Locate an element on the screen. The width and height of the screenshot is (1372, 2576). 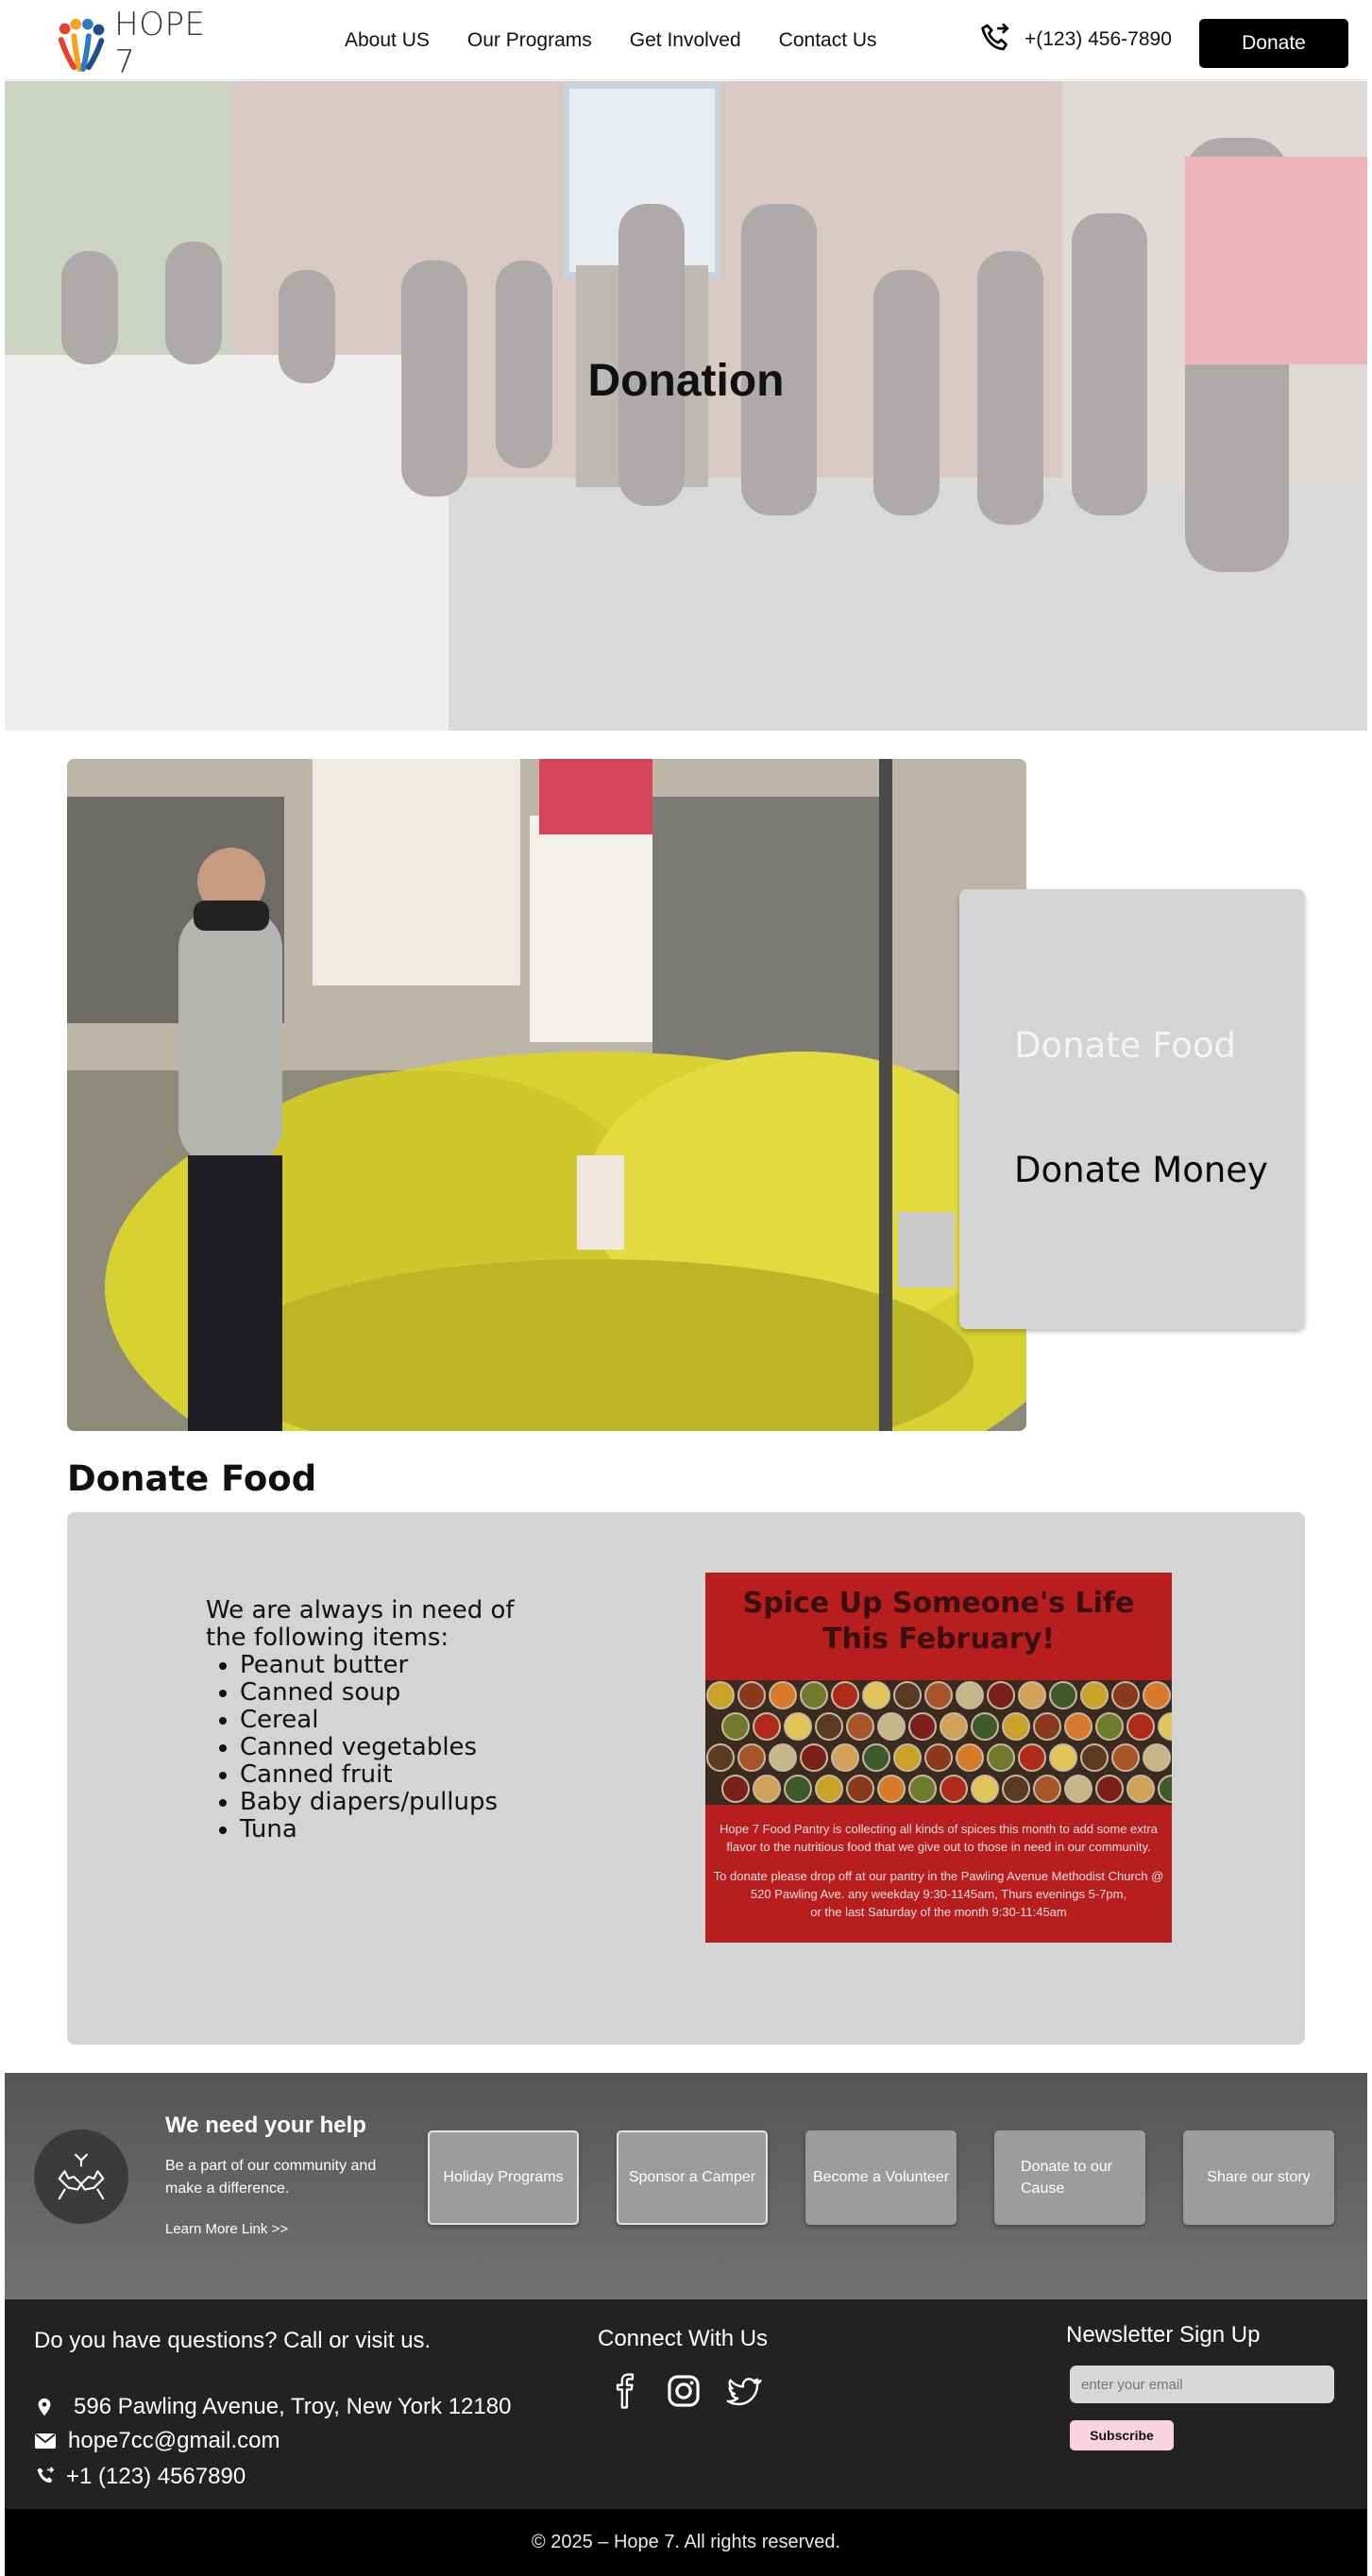
helping-hands-icon is located at coordinates (81, 2177).